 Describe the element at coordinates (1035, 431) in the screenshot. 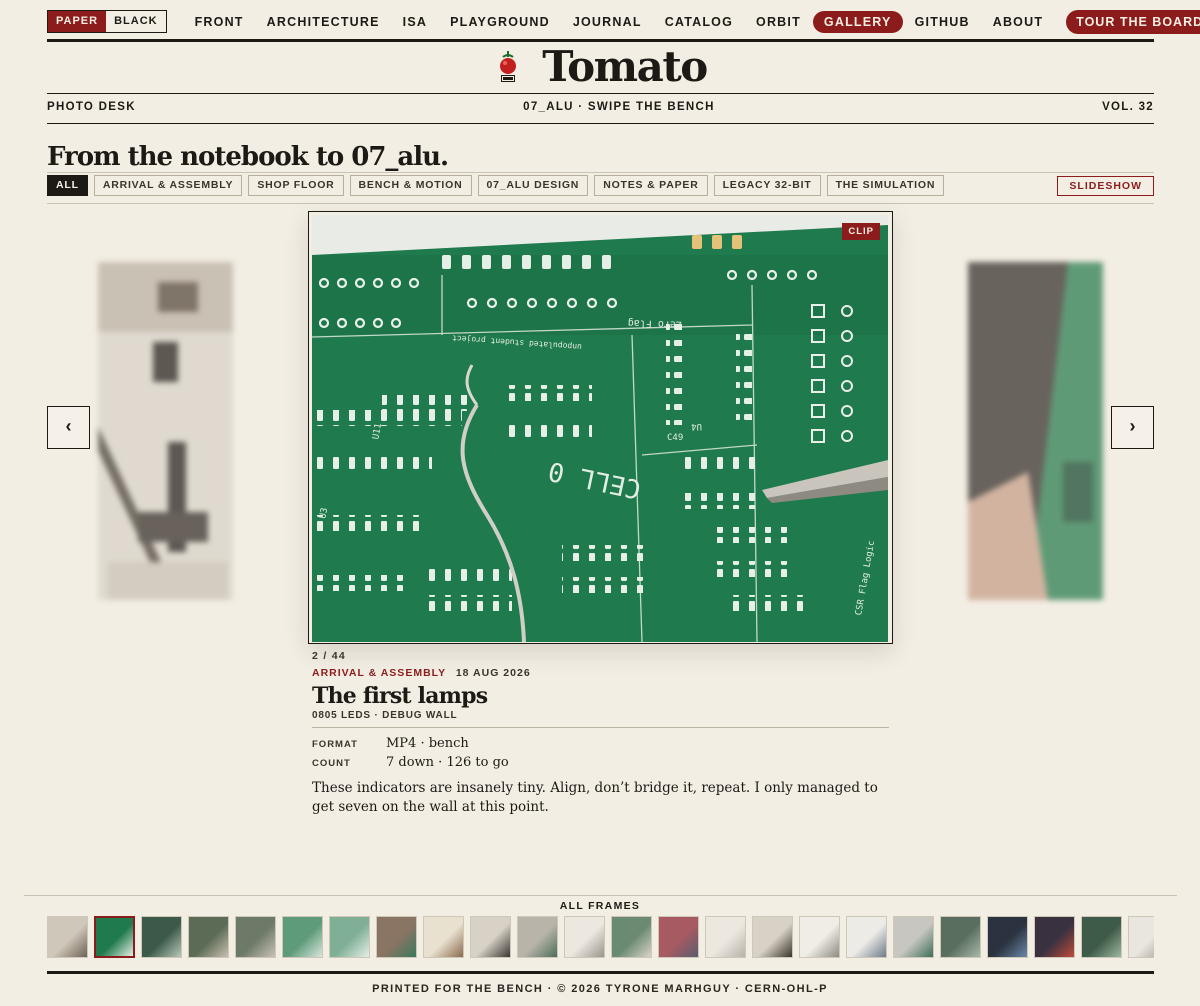

I see `next-frame-preview` at that location.